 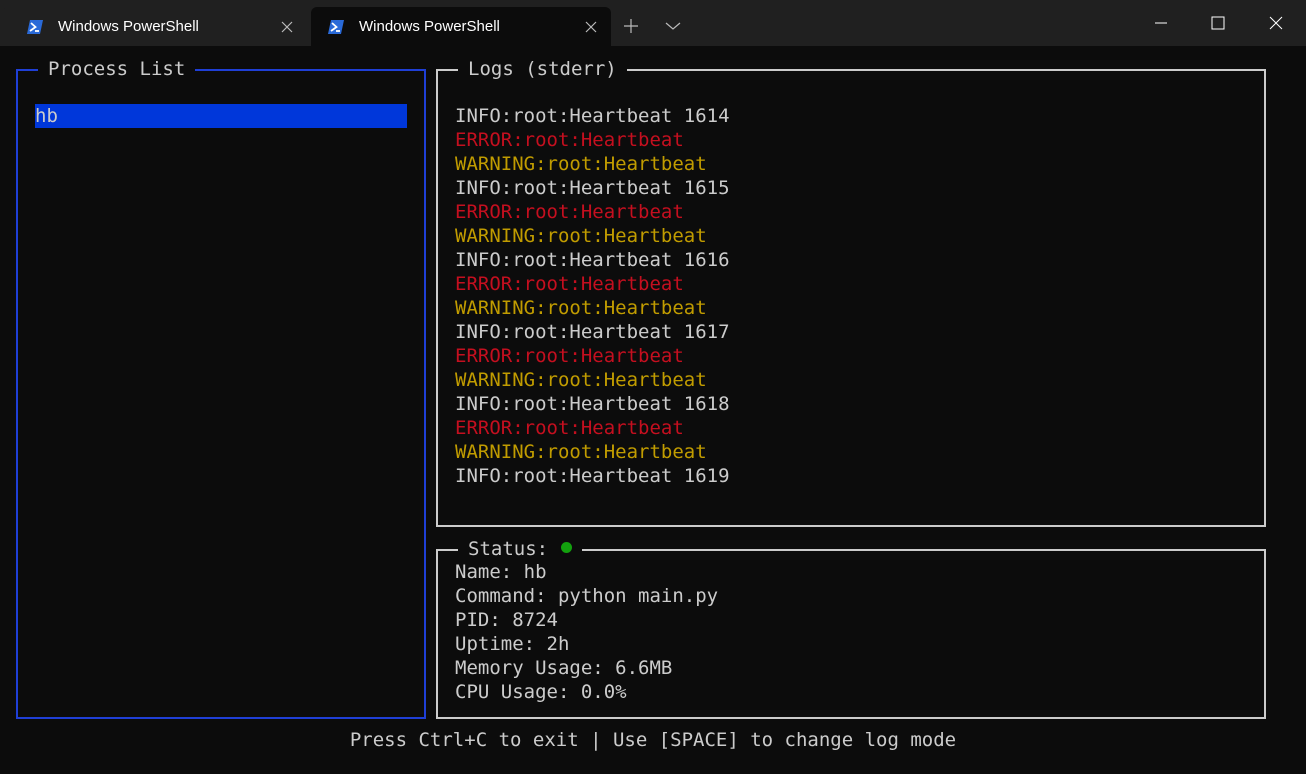 I want to click on log-line-info: INFO:root:Heartbeat 1616, so click(x=592, y=260).